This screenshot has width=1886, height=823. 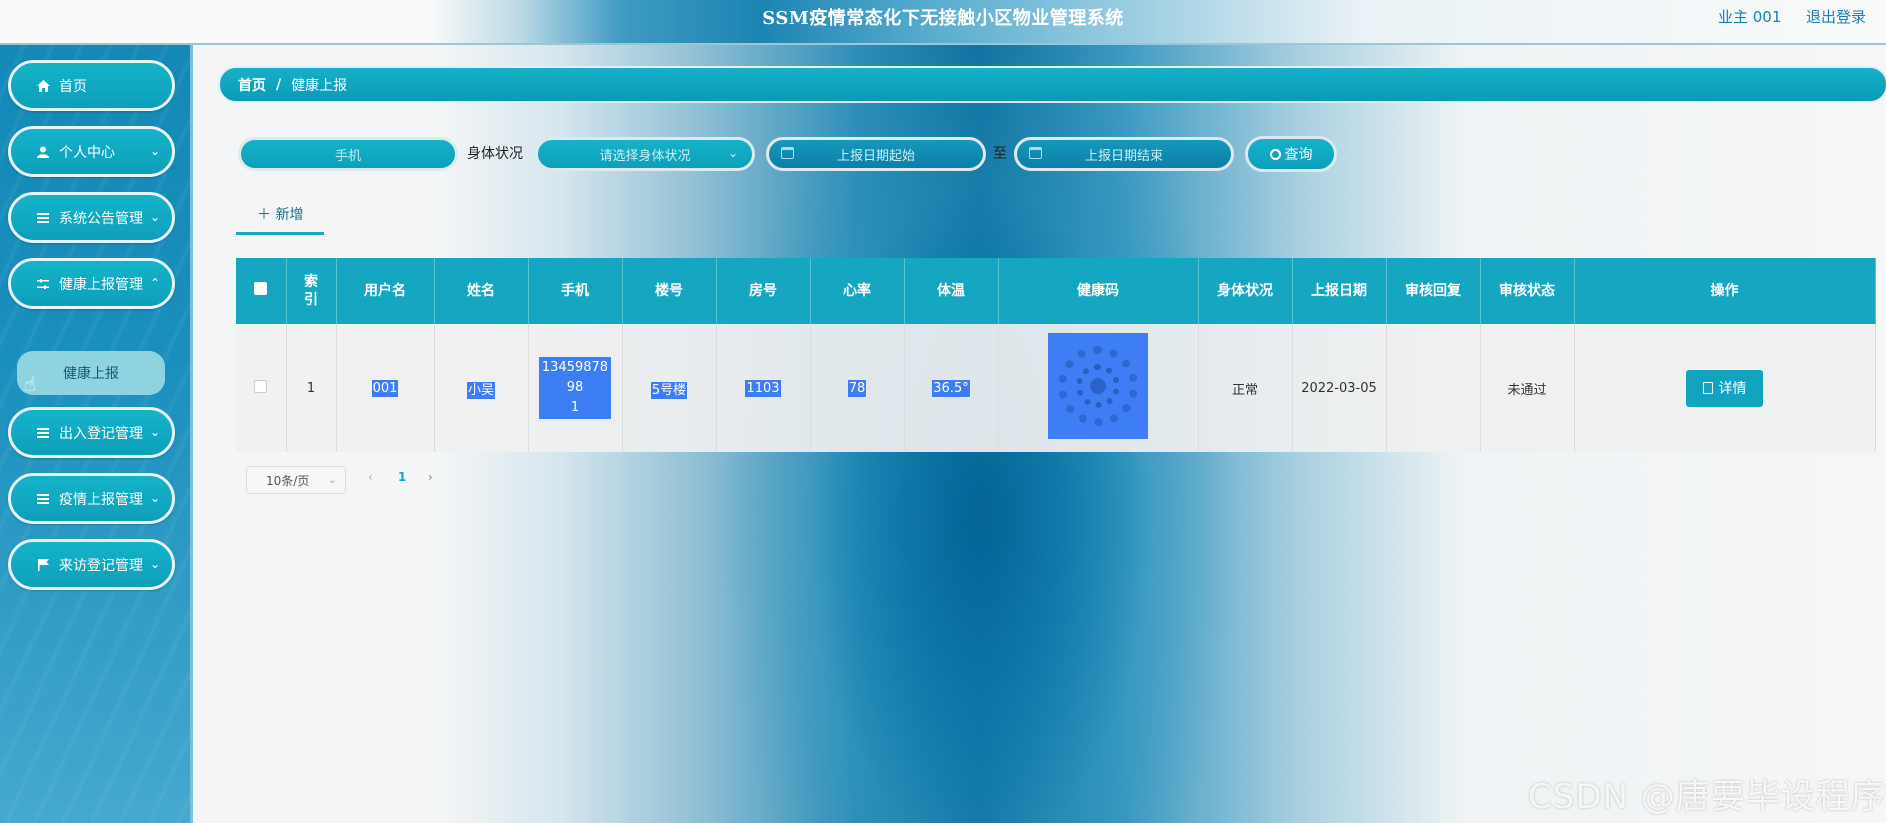 I want to click on cell-phone: 1345987898 1, so click(x=575, y=388).